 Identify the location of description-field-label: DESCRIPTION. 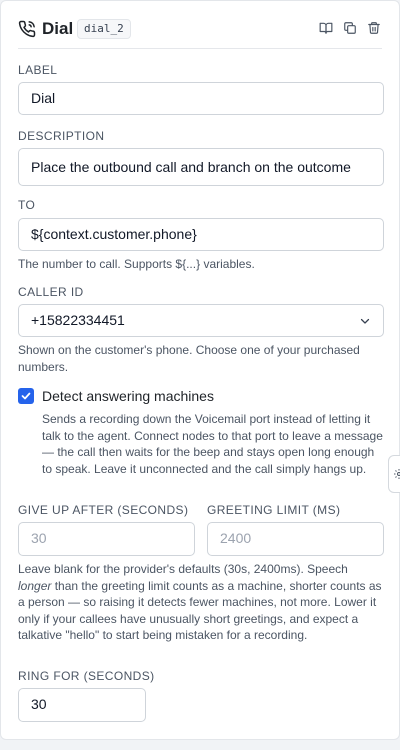
(61, 136).